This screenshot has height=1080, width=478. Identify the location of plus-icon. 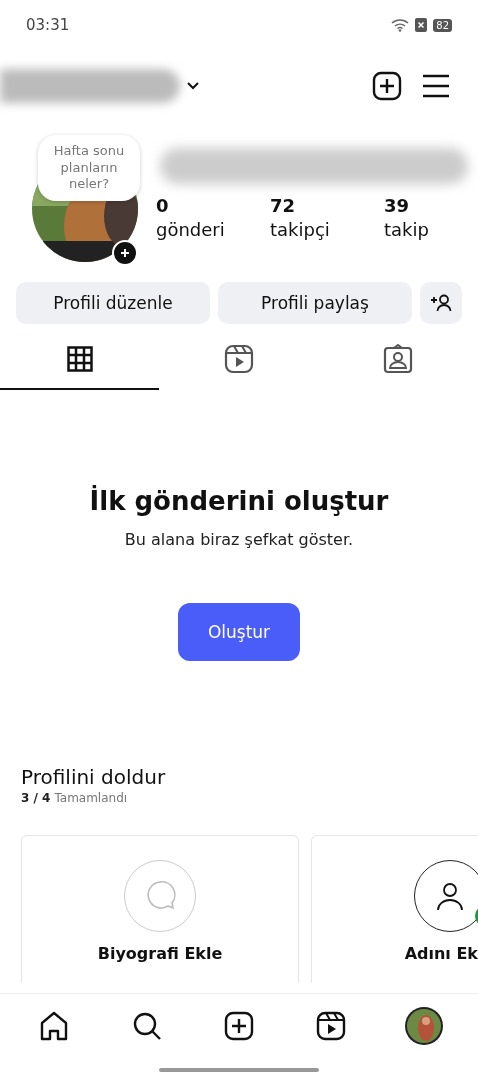
(125, 253).